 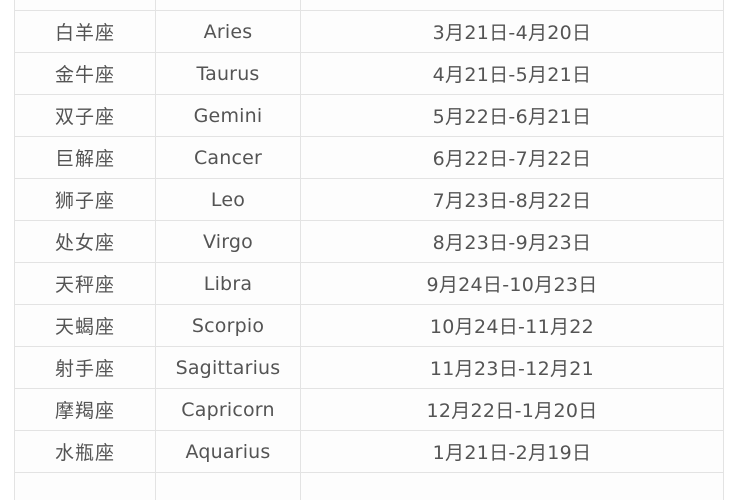 What do you see at coordinates (512, 486) in the screenshot?
I see `cell-date-range` at bounding box center [512, 486].